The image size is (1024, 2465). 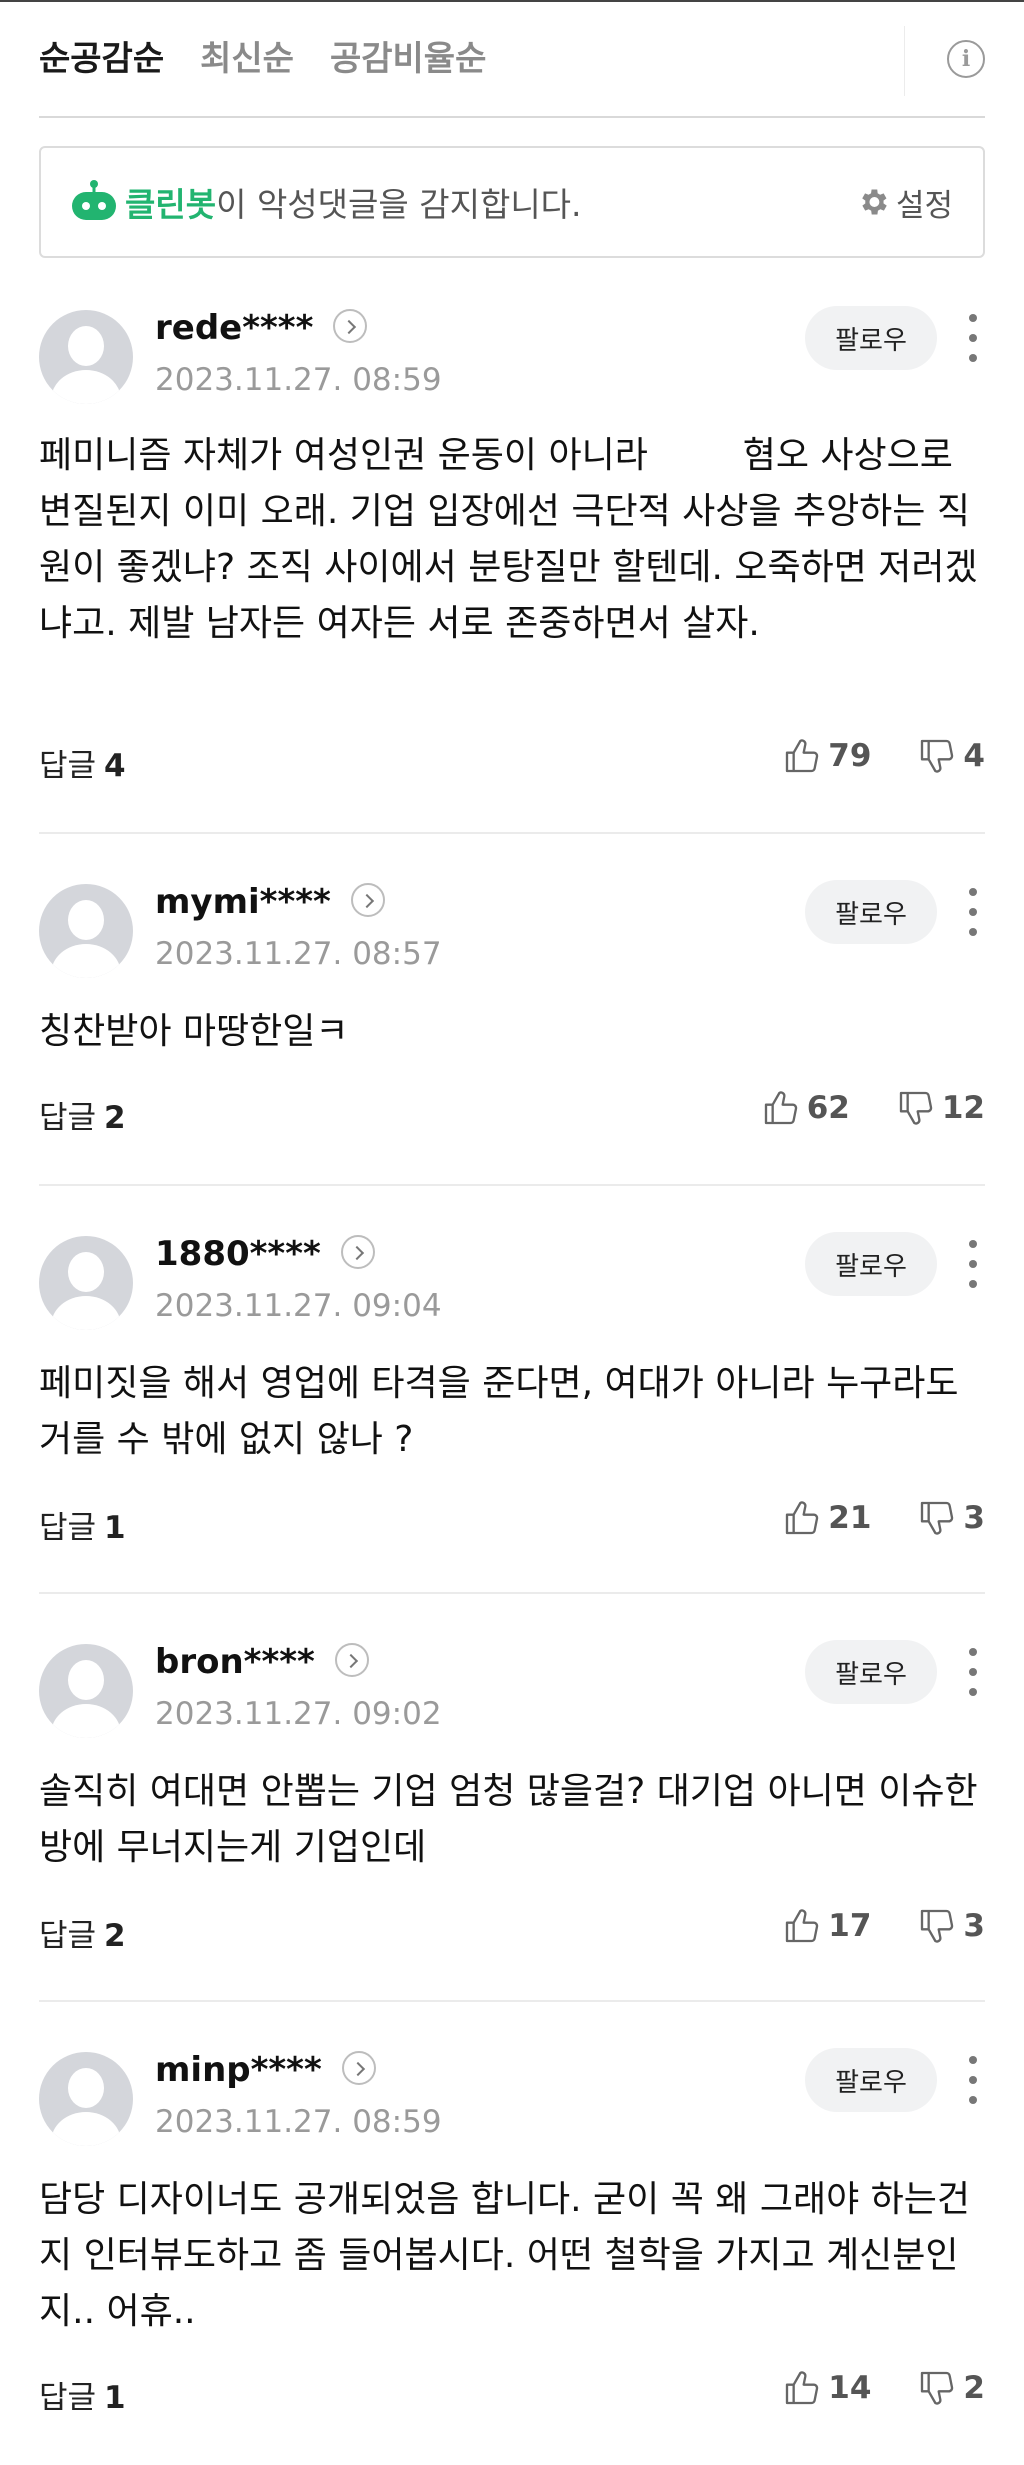 What do you see at coordinates (874, 202) in the screenshot?
I see `gear-icon` at bounding box center [874, 202].